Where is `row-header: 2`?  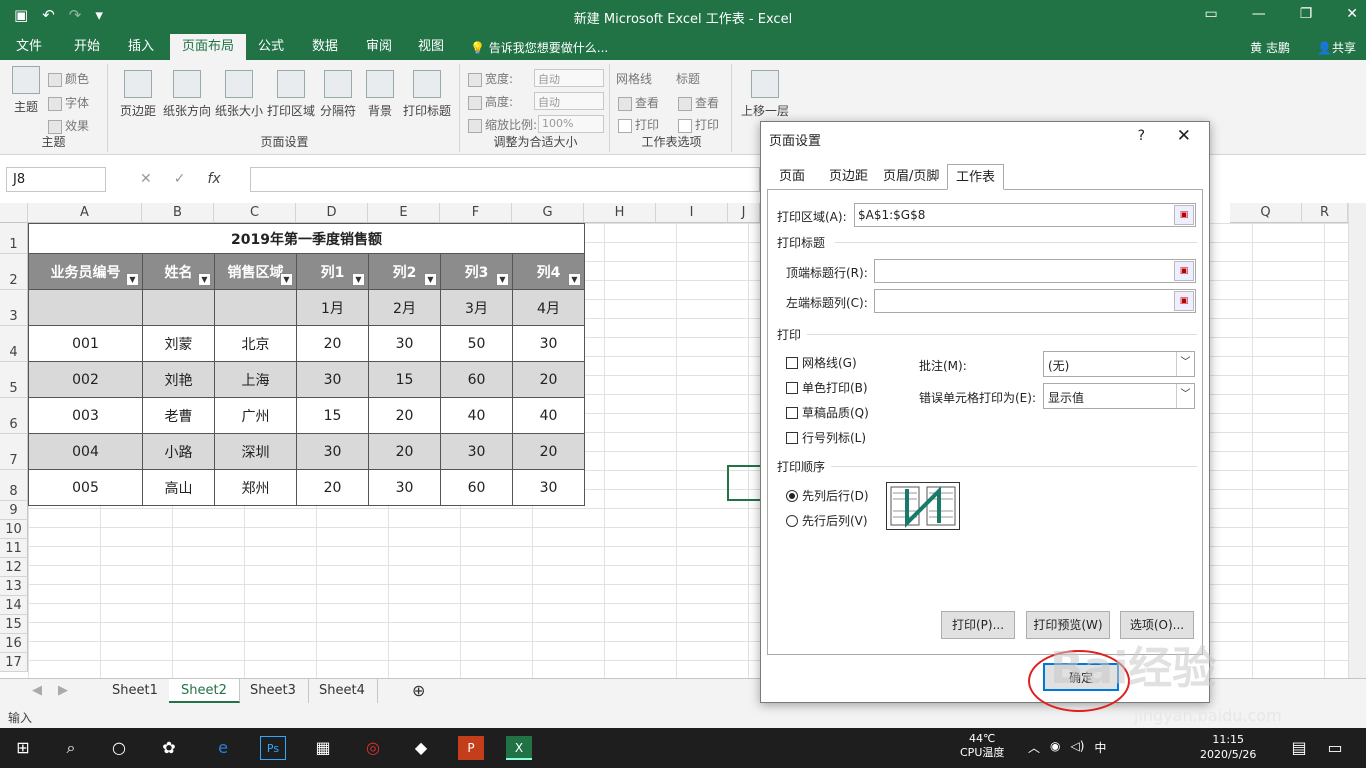 row-header: 2 is located at coordinates (14, 272).